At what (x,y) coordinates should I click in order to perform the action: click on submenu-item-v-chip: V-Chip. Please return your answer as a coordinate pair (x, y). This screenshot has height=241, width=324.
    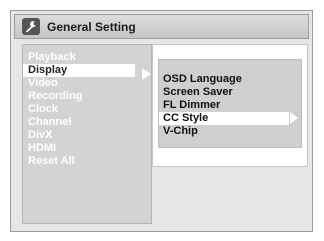
    Looking at the image, I should click on (224, 131).